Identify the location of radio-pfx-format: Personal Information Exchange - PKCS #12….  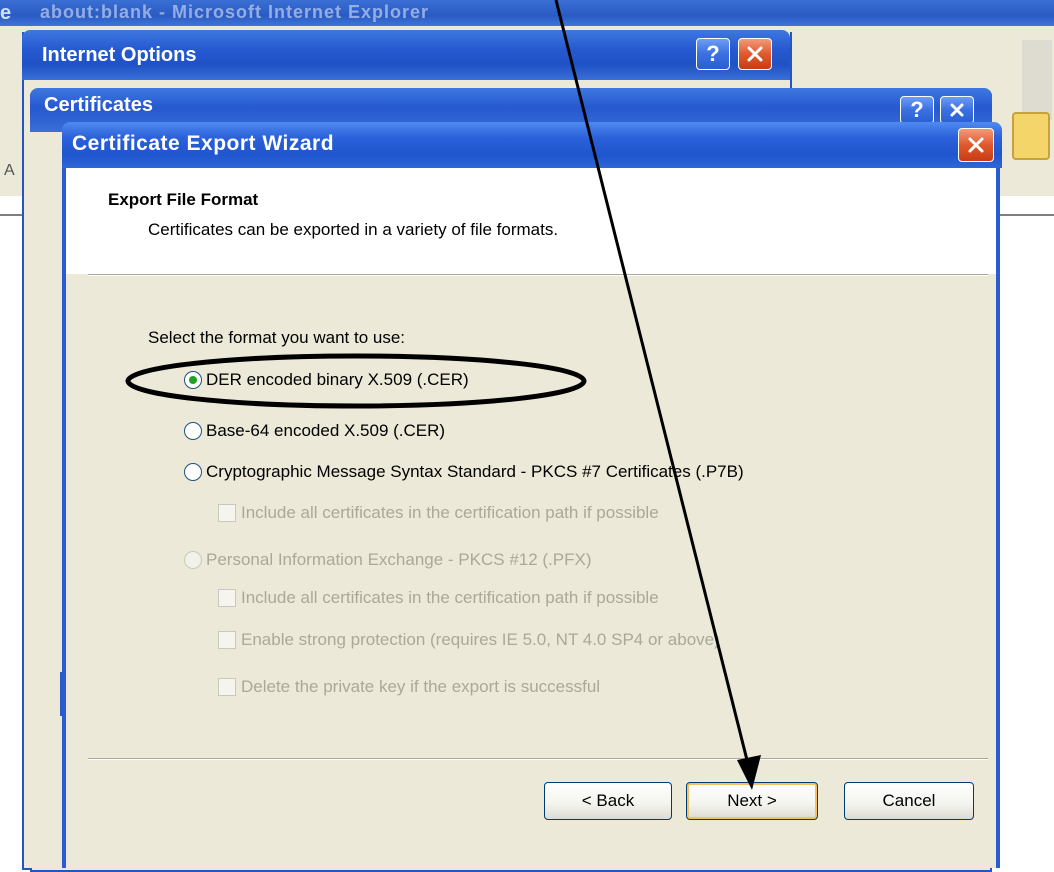
(388, 560).